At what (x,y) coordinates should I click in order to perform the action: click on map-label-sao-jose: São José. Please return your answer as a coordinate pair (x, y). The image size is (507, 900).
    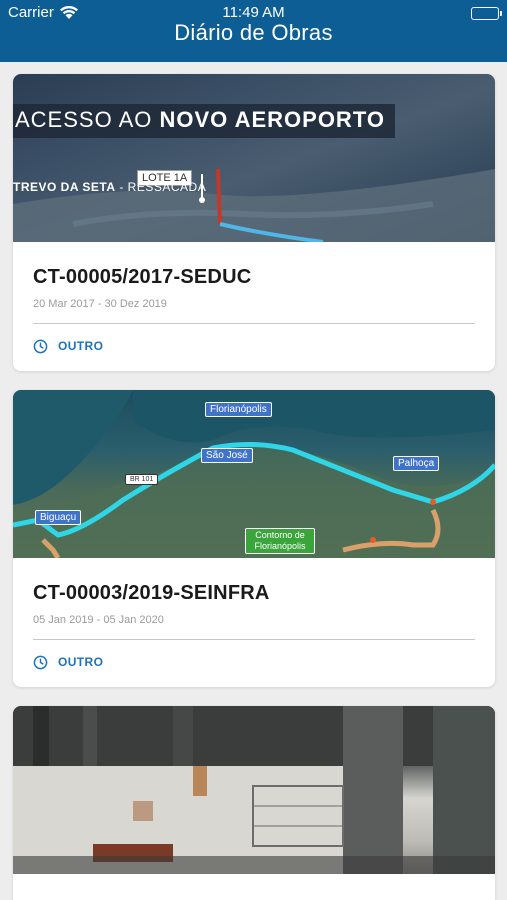
    Looking at the image, I should click on (227, 455).